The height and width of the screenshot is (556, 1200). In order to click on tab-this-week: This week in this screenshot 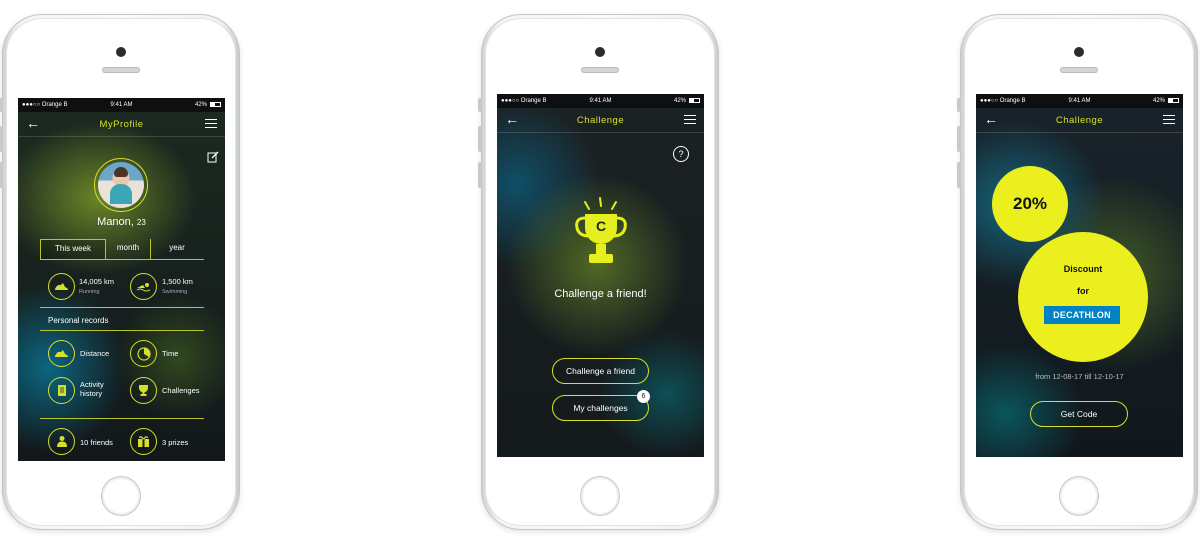, I will do `click(73, 249)`.